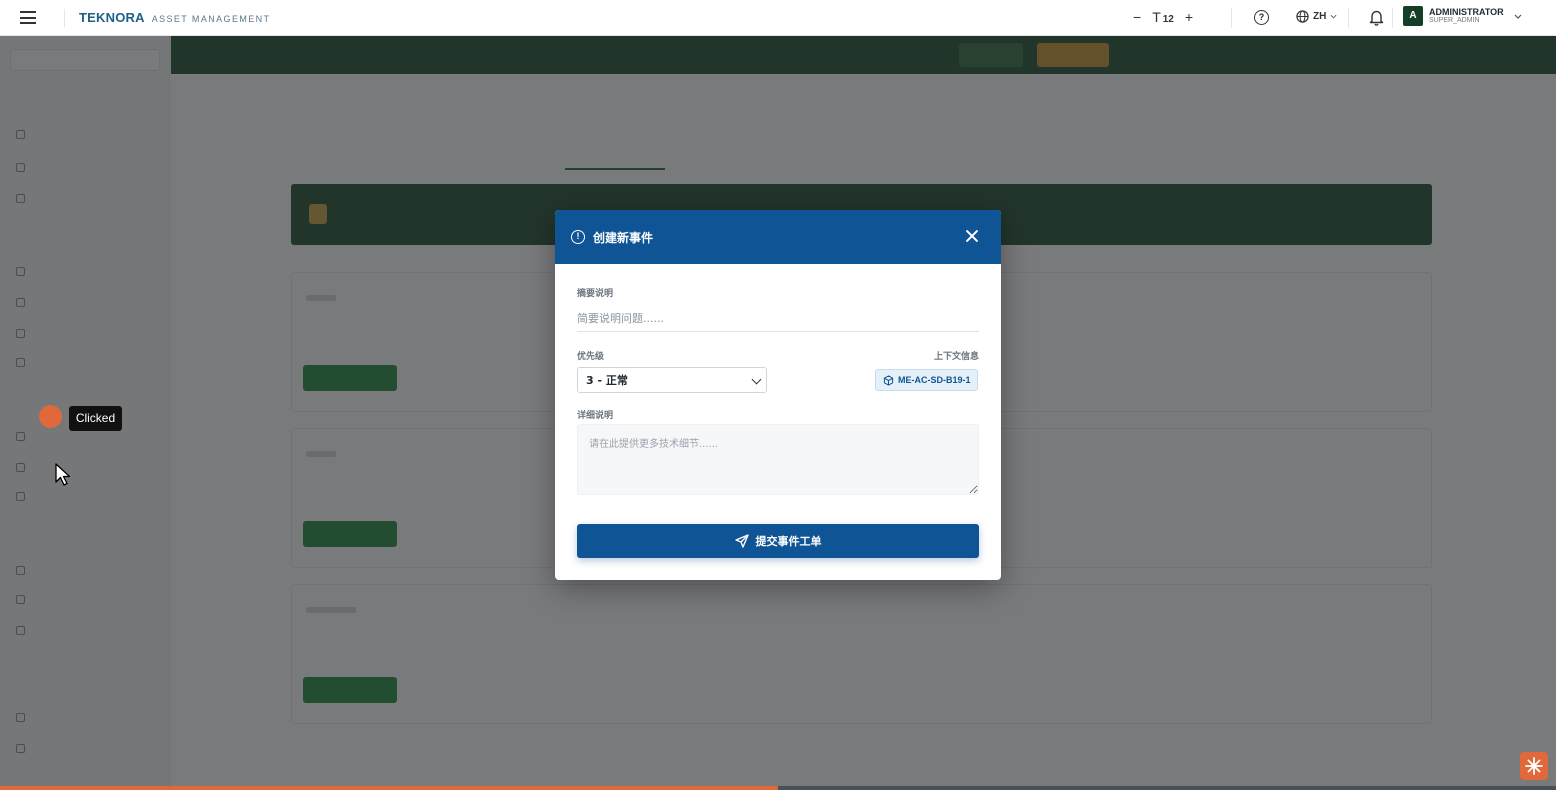 The width and height of the screenshot is (1556, 790). Describe the element at coordinates (956, 357) in the screenshot. I see `context-label: 上下文信息` at that location.